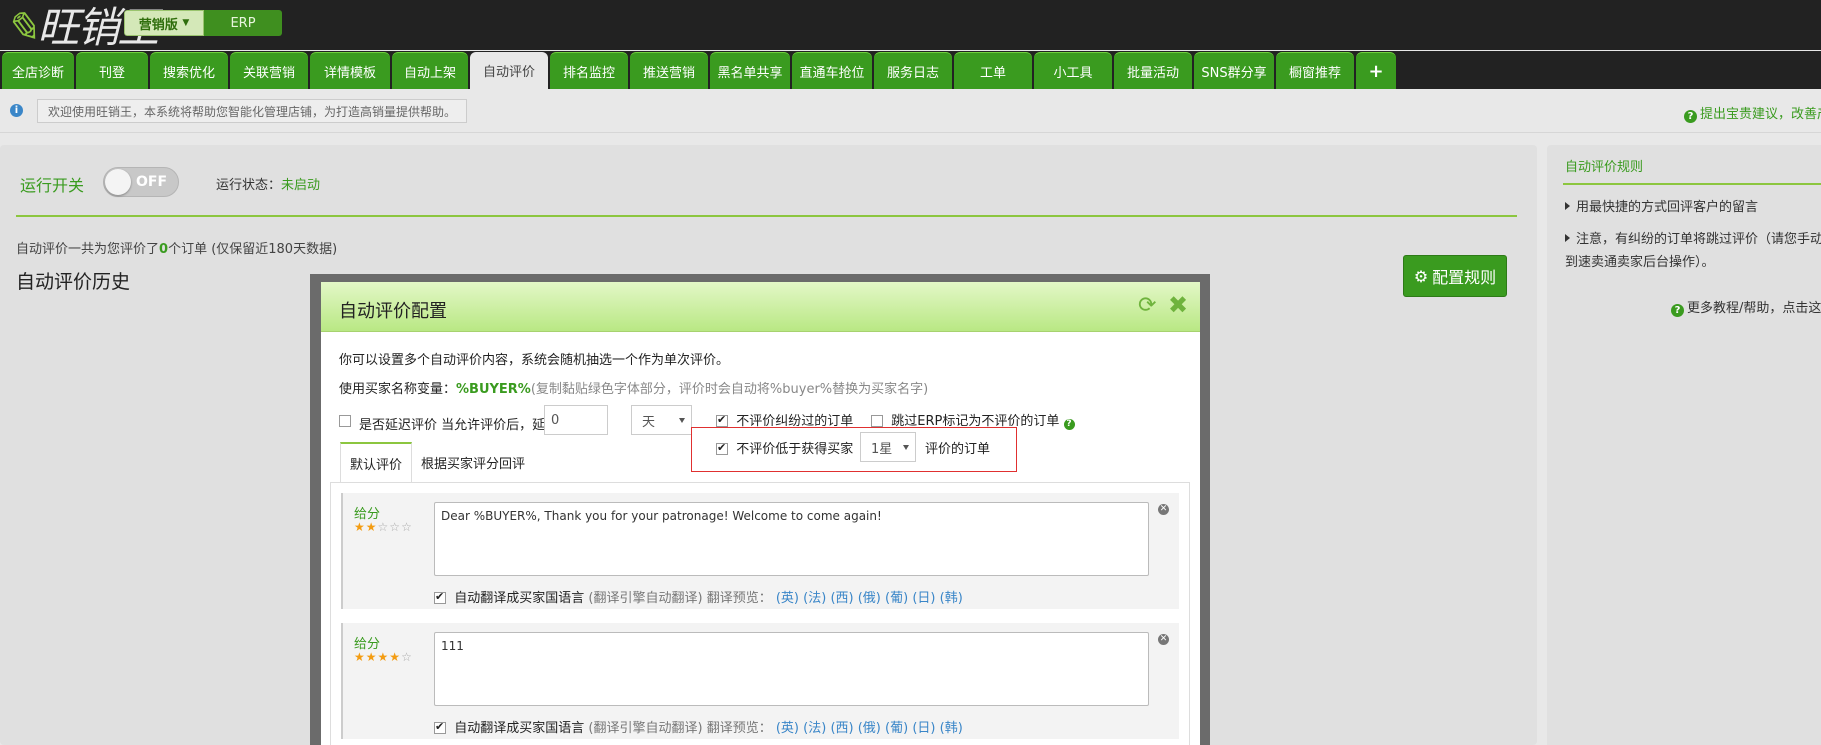 The height and width of the screenshot is (745, 1821). Describe the element at coordinates (750, 70) in the screenshot. I see `tab-10: 黑名单共享` at that location.